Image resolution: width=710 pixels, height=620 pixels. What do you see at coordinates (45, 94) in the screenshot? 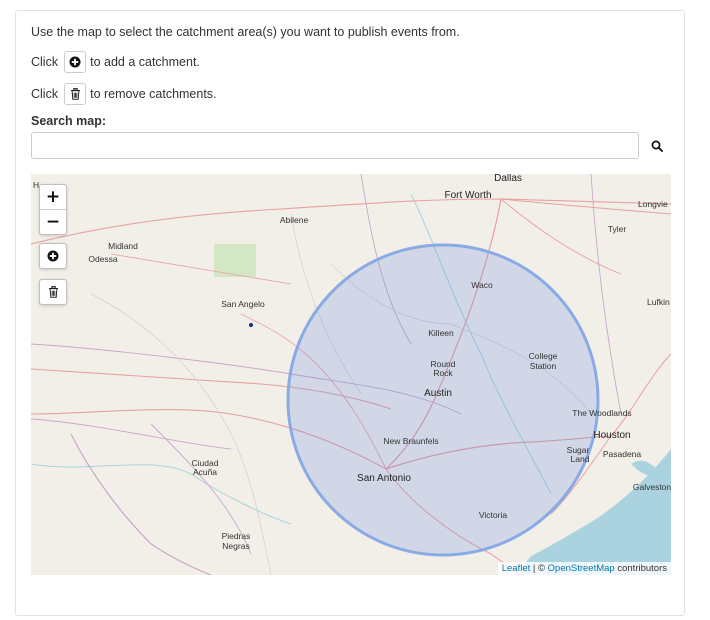
I see `instruction-click-label-2: Click` at bounding box center [45, 94].